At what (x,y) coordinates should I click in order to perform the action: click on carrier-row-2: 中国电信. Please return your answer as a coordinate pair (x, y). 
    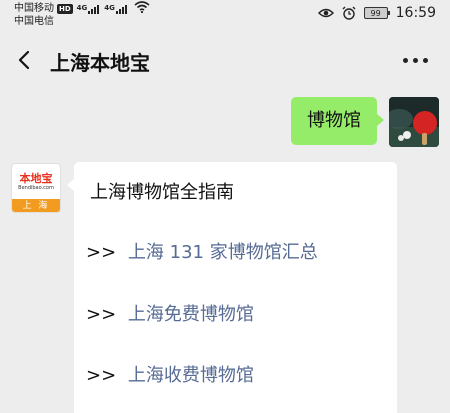
    Looking at the image, I should click on (82, 21).